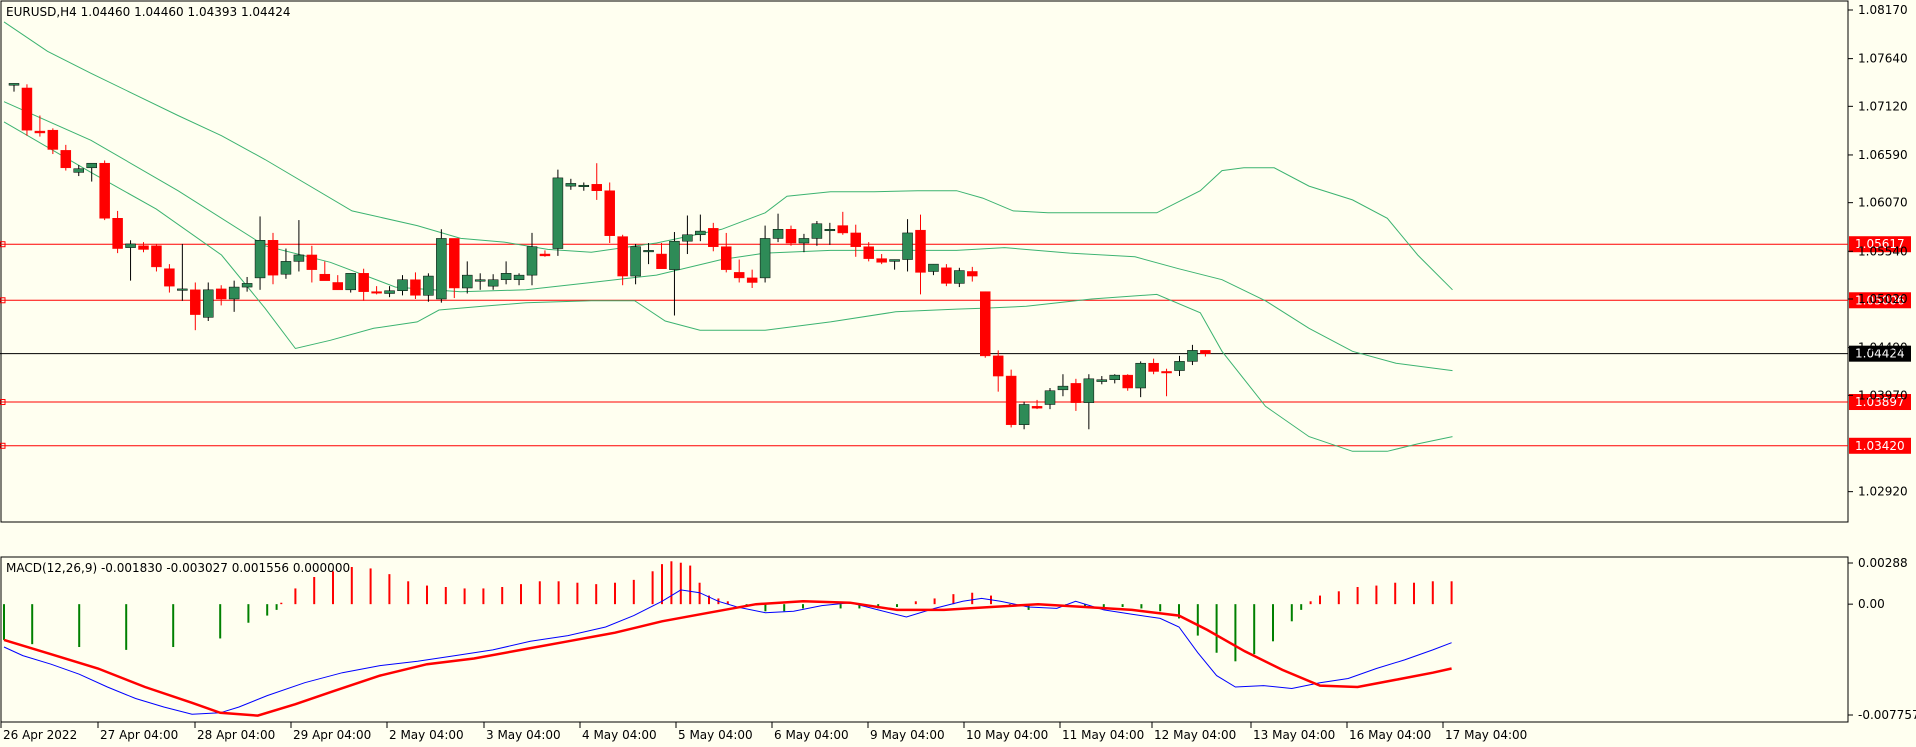 The image size is (1916, 747). Describe the element at coordinates (811, 735) in the screenshot. I see `x-tick-label: 6 May 04:00` at that location.